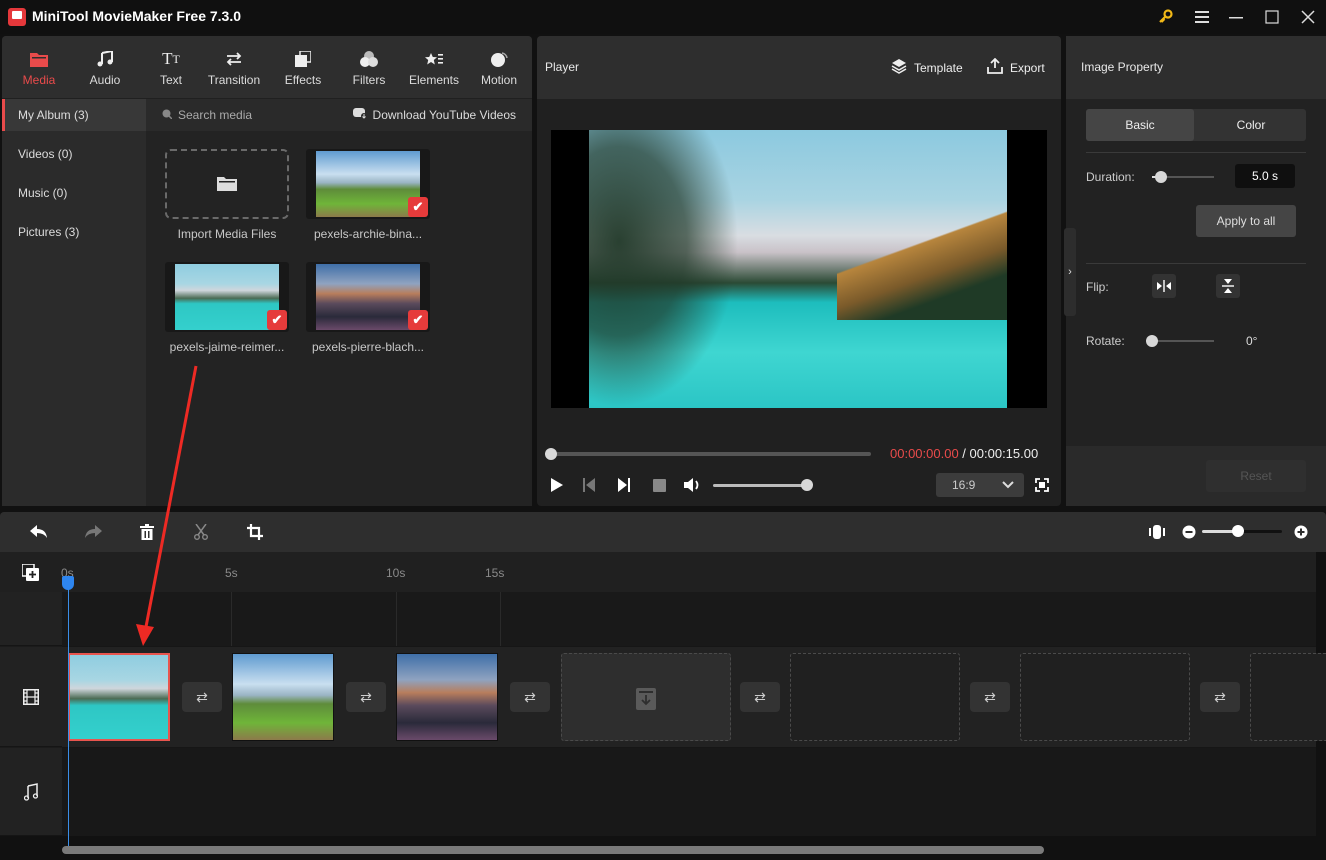  Describe the element at coordinates (1105, 341) in the screenshot. I see `rotate-label: Rotate:` at that location.